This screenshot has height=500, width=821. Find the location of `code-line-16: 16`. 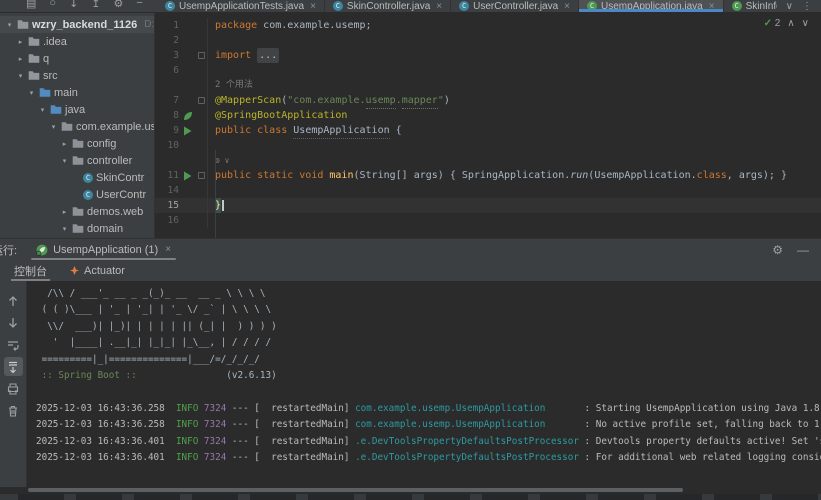

code-line-16: 16 is located at coordinates (488, 220).